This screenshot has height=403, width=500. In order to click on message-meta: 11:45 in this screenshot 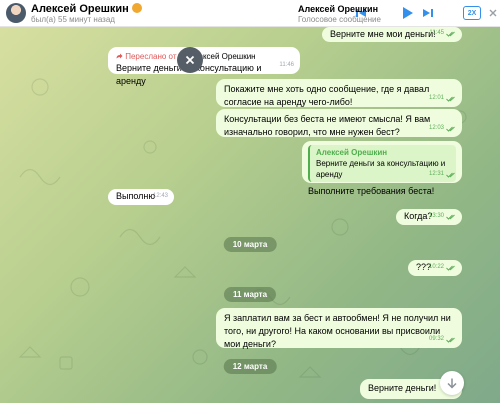, I will do `click(442, 33)`.